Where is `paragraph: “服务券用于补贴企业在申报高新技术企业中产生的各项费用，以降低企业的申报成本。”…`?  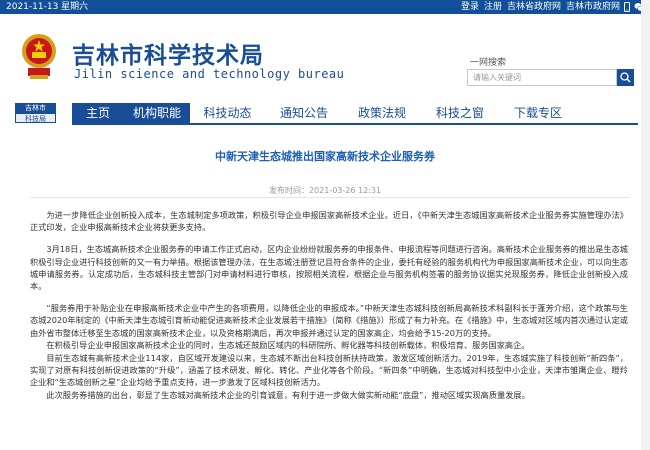 paragraph: “服务券用于补贴企业在申报高新技术企业中产生的各项费用，以降低企业的申报成本。”… is located at coordinates (329, 320).